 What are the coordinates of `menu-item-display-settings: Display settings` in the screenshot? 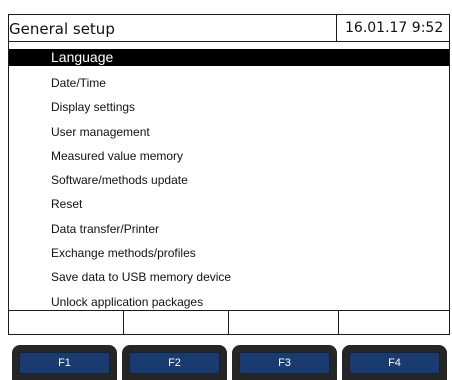 It's located at (229, 107).